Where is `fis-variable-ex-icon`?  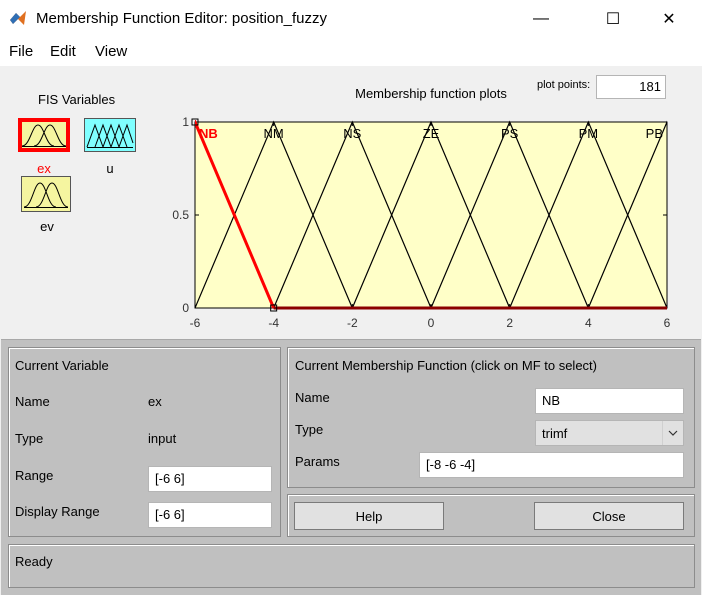 fis-variable-ex-icon is located at coordinates (44, 135).